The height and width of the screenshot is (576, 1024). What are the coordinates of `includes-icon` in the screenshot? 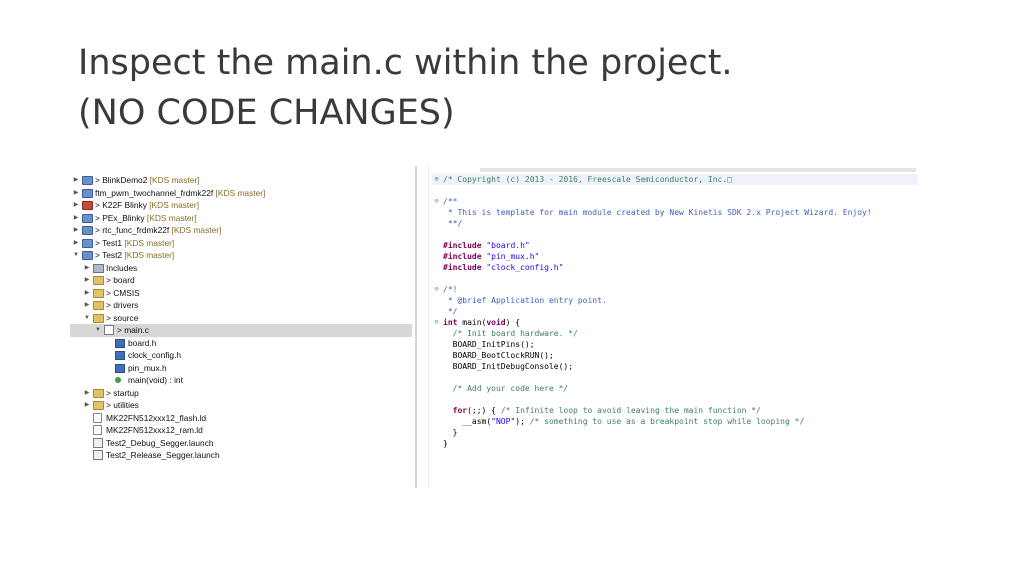 It's located at (98, 268).